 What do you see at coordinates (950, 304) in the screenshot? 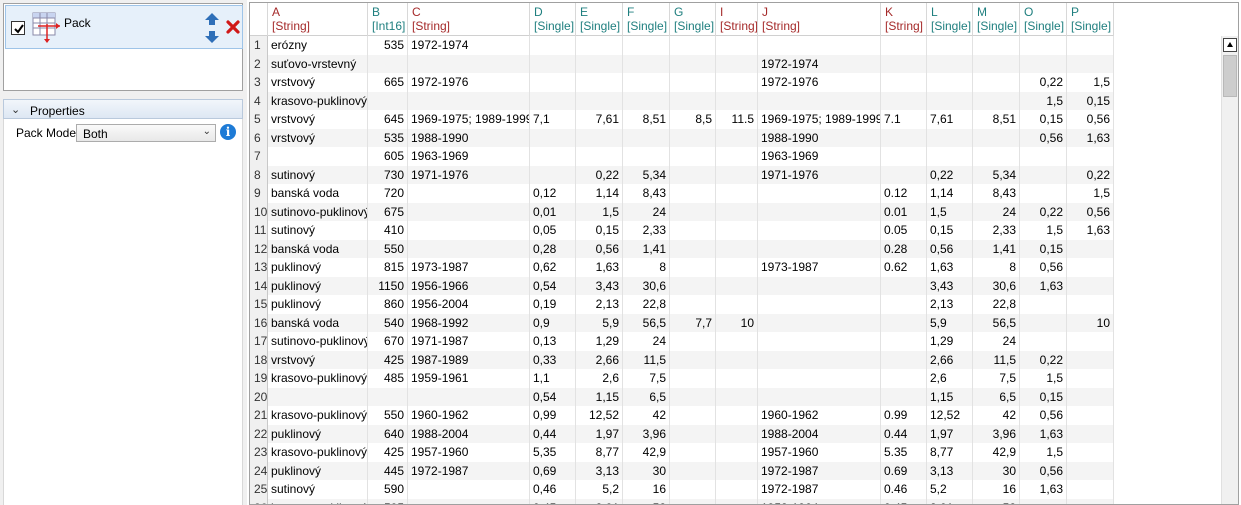
I see `table-cell: 2,13` at bounding box center [950, 304].